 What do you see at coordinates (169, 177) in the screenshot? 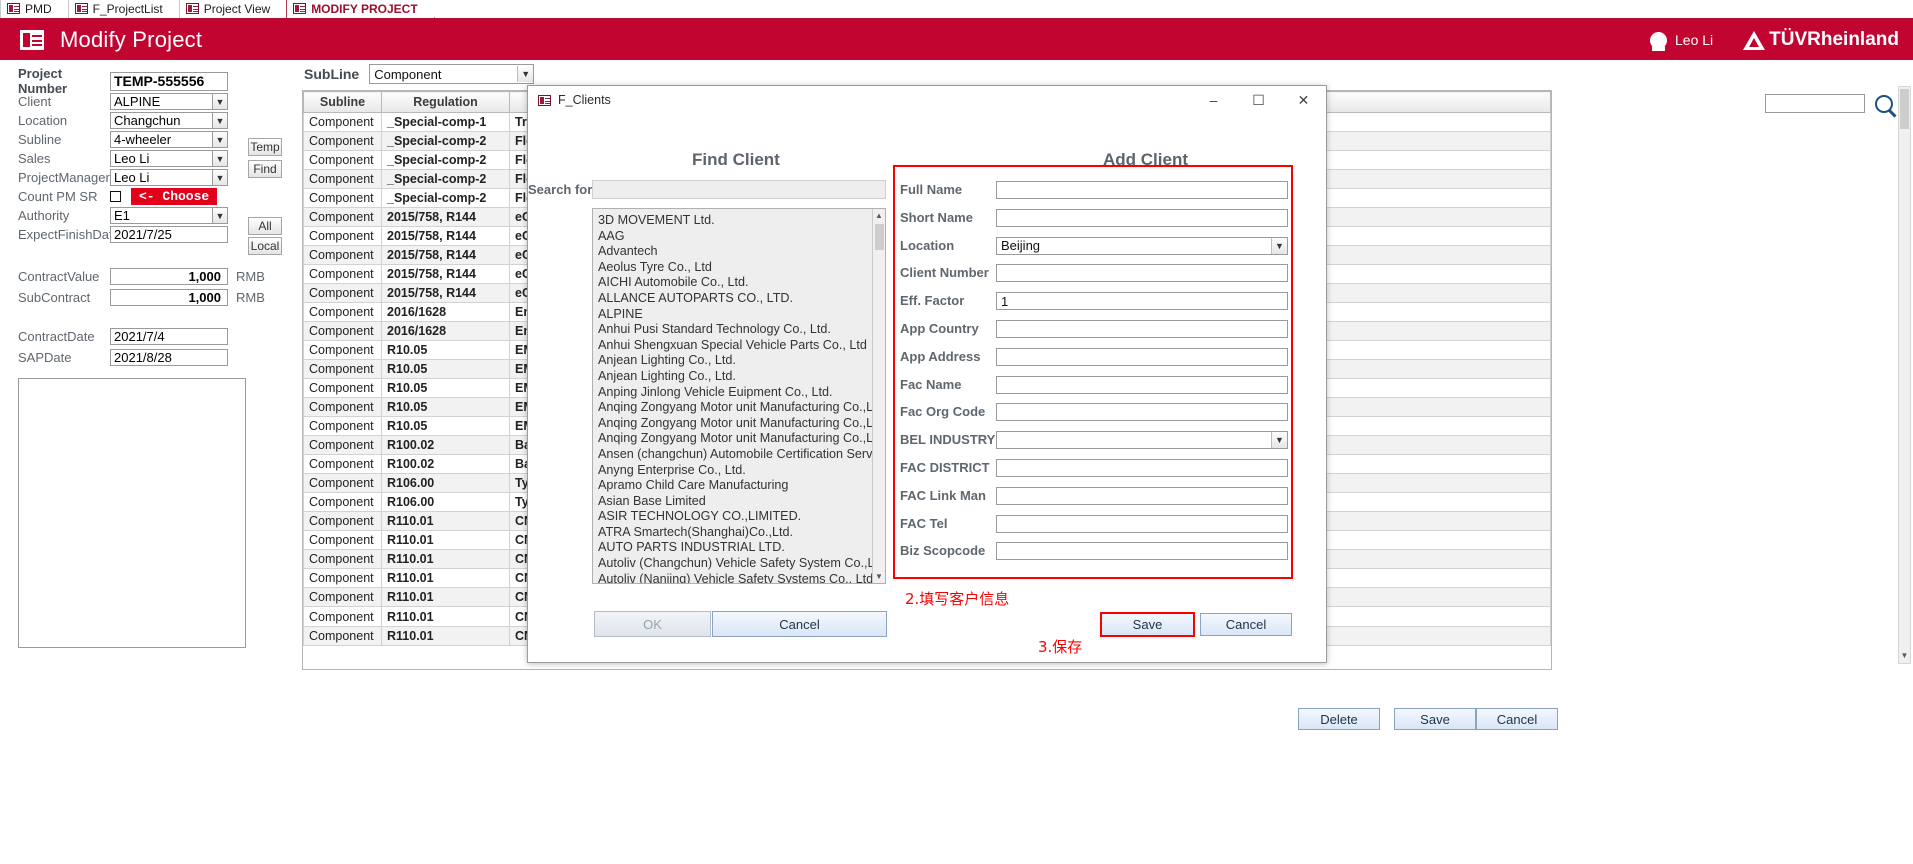
I see `project-manager-combo: Leo Li ▼` at bounding box center [169, 177].